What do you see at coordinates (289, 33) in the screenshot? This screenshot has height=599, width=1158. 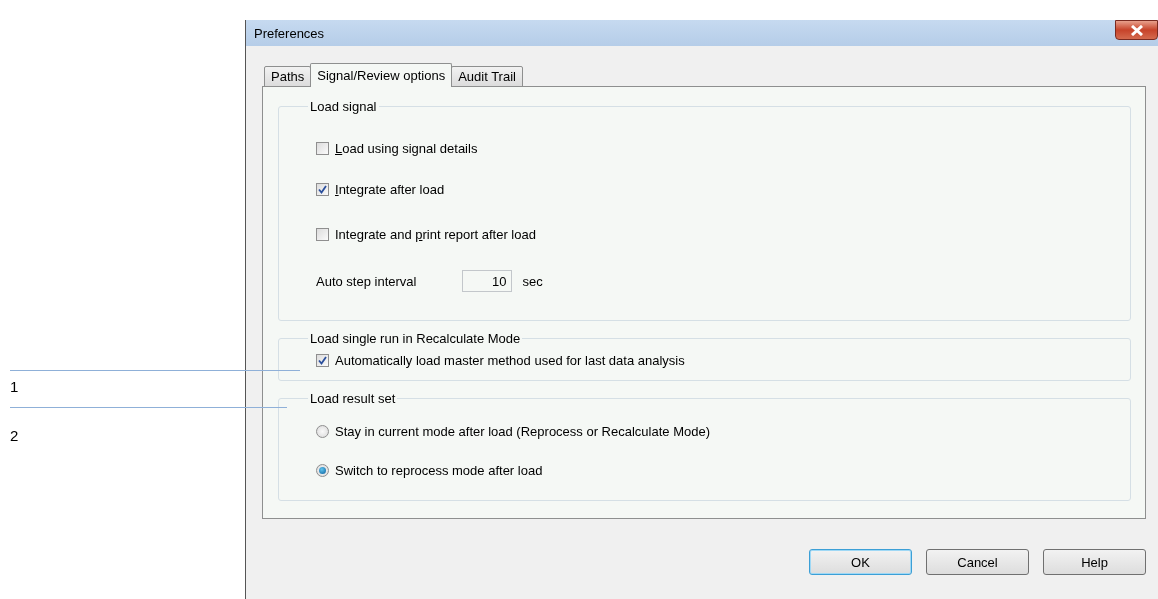 I see `window-title: Preferences` at bounding box center [289, 33].